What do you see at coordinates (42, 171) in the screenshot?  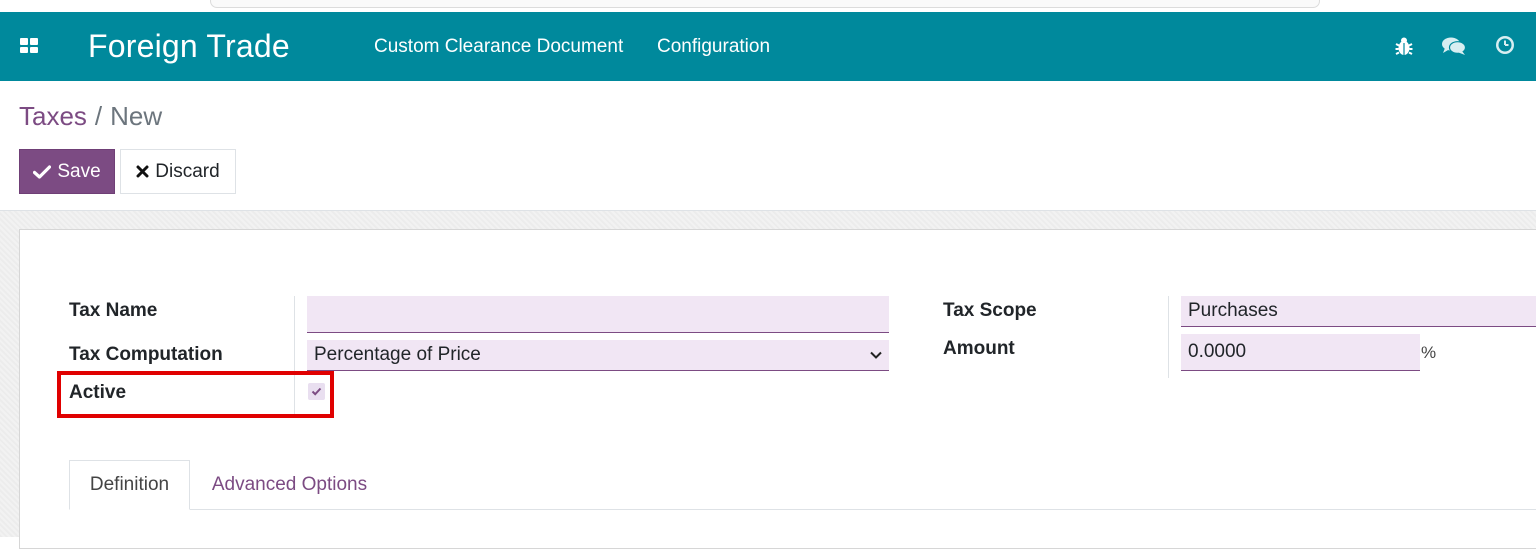 I see `check-icon` at bounding box center [42, 171].